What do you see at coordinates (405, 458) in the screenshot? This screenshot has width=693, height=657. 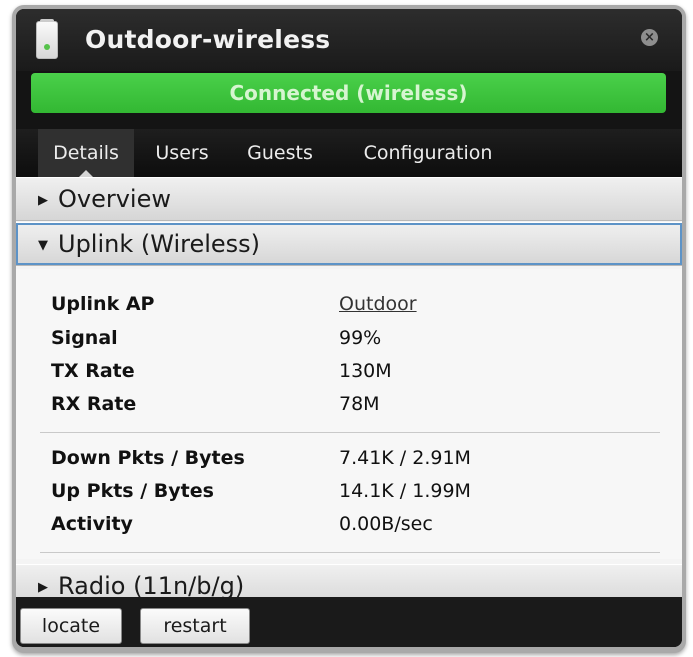 I see `detail-value: 7.41K / 2.91M` at bounding box center [405, 458].